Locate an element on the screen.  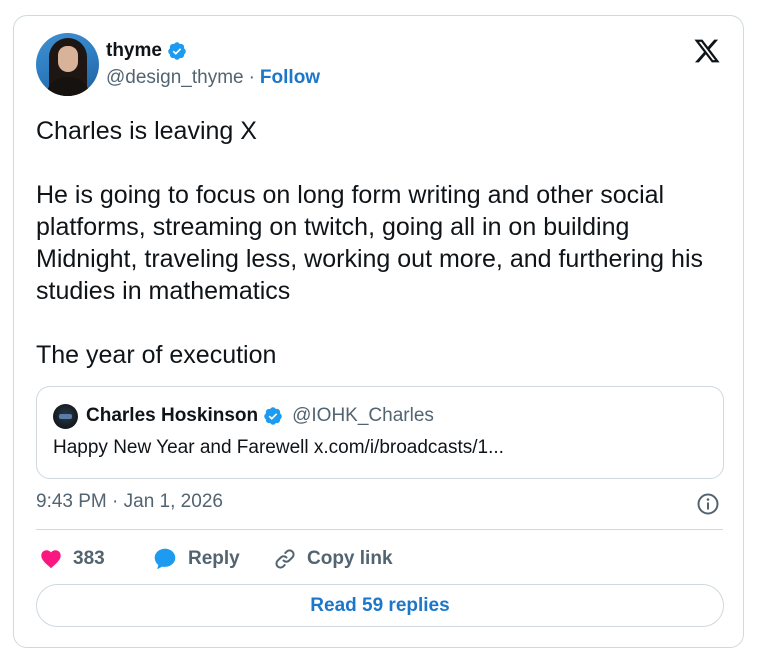
quote-header: Charles Hoskinson @IOHK_Charles is located at coordinates (243, 416).